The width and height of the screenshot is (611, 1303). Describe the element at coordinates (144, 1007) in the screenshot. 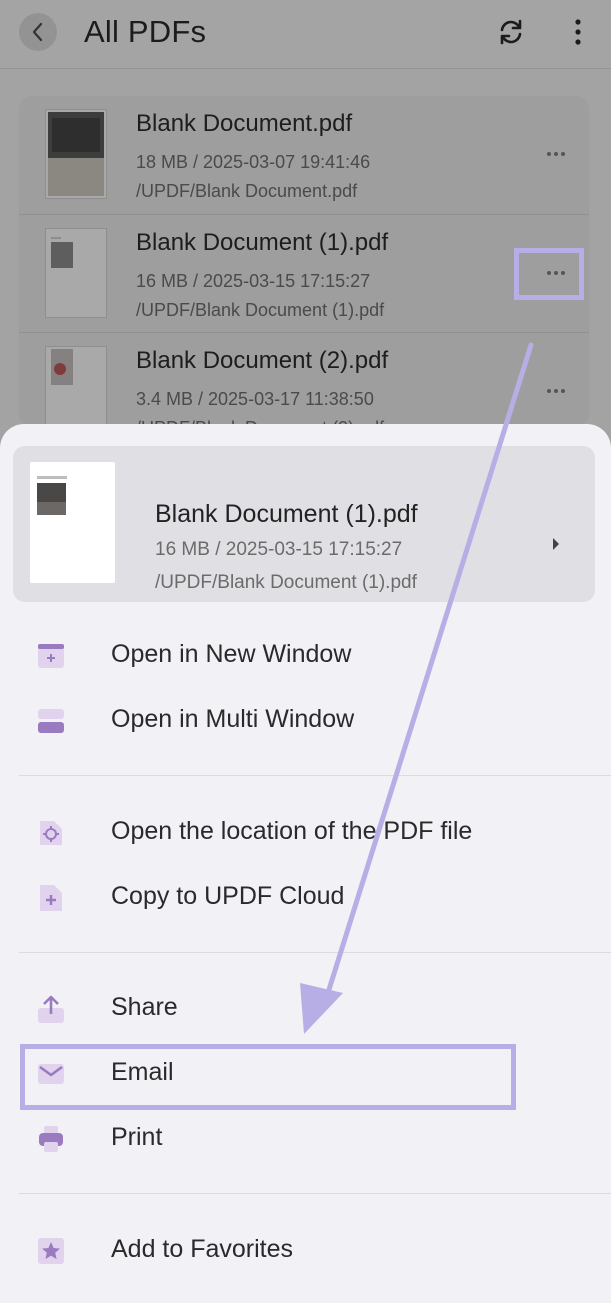

I see `menu-label: Share` at that location.